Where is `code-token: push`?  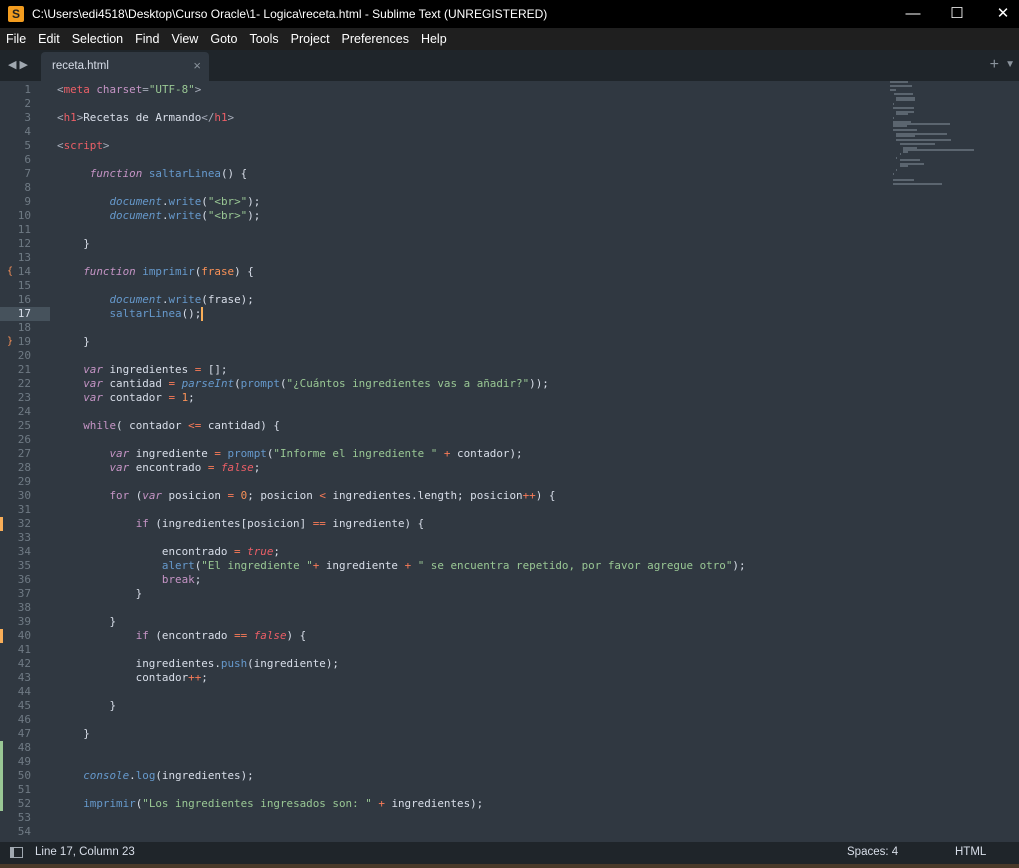 code-token: push is located at coordinates (234, 663).